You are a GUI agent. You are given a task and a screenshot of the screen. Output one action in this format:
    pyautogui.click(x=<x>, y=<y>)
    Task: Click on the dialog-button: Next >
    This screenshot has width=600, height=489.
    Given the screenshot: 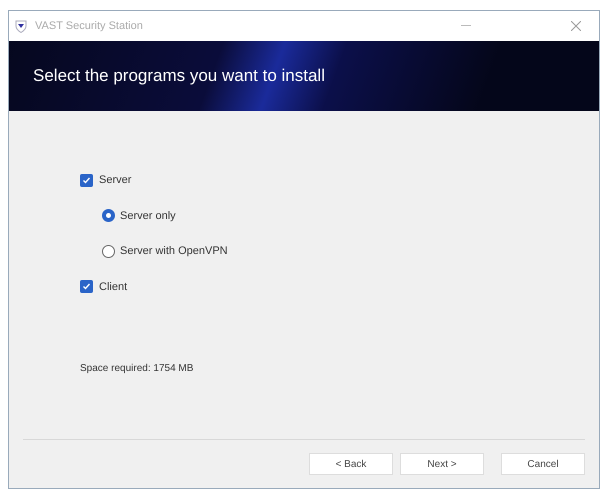 What is the action you would take?
    pyautogui.click(x=442, y=464)
    